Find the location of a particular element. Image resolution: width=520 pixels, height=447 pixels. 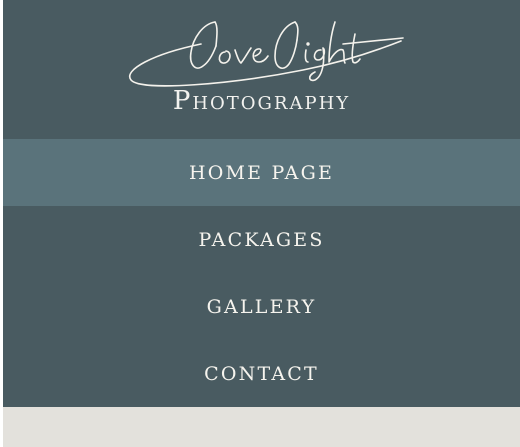

logo-subtitle: Photography is located at coordinates (261, 101).